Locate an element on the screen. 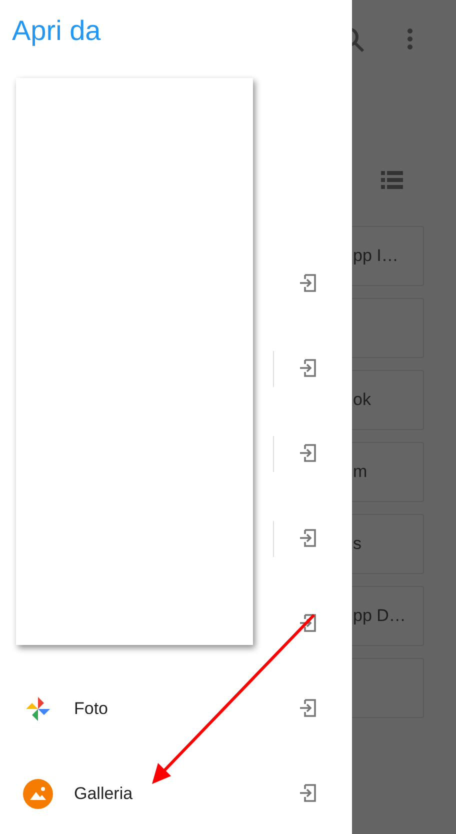 This screenshot has height=834, width=456. file-name: m is located at coordinates (360, 472).